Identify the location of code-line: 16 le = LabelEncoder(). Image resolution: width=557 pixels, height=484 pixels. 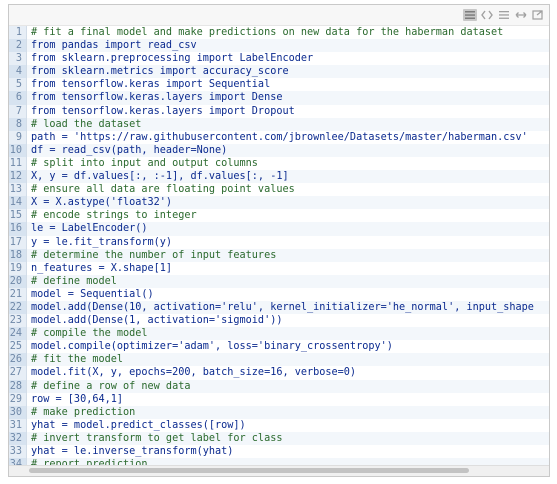
(279, 229).